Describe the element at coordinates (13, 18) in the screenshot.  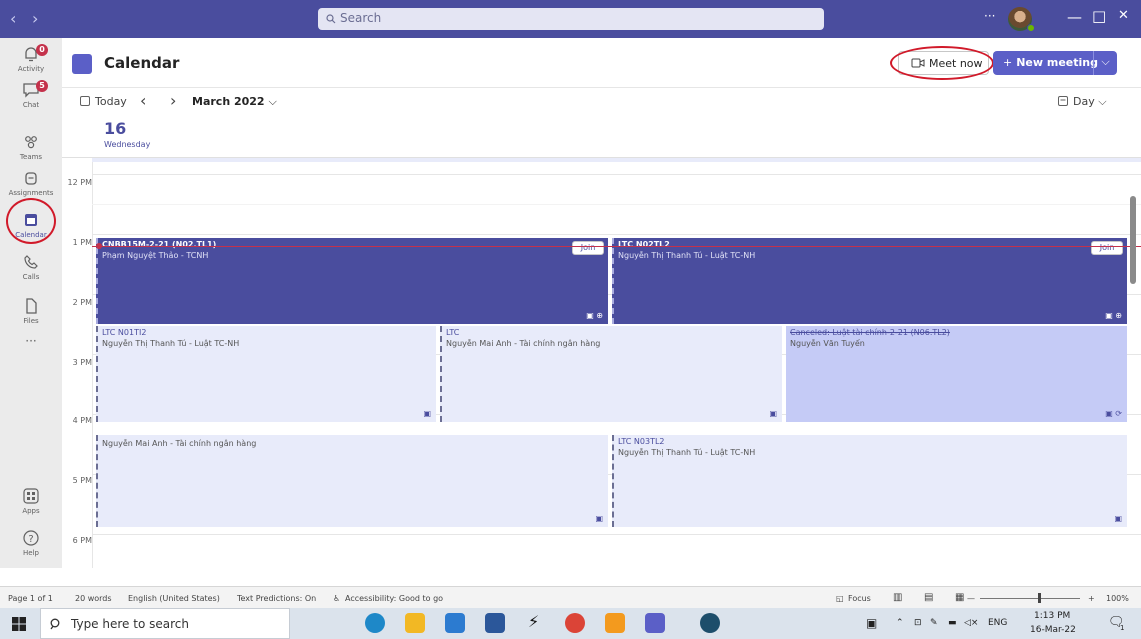
I see `back-button: ‹` at that location.